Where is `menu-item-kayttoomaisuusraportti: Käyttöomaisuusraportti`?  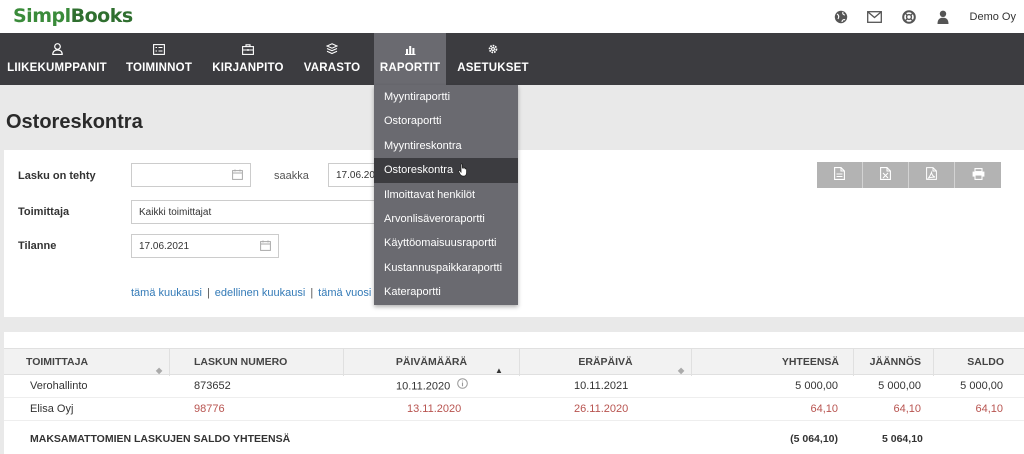 menu-item-kayttoomaisuusraportti: Käyttöomaisuusraportti is located at coordinates (446, 243).